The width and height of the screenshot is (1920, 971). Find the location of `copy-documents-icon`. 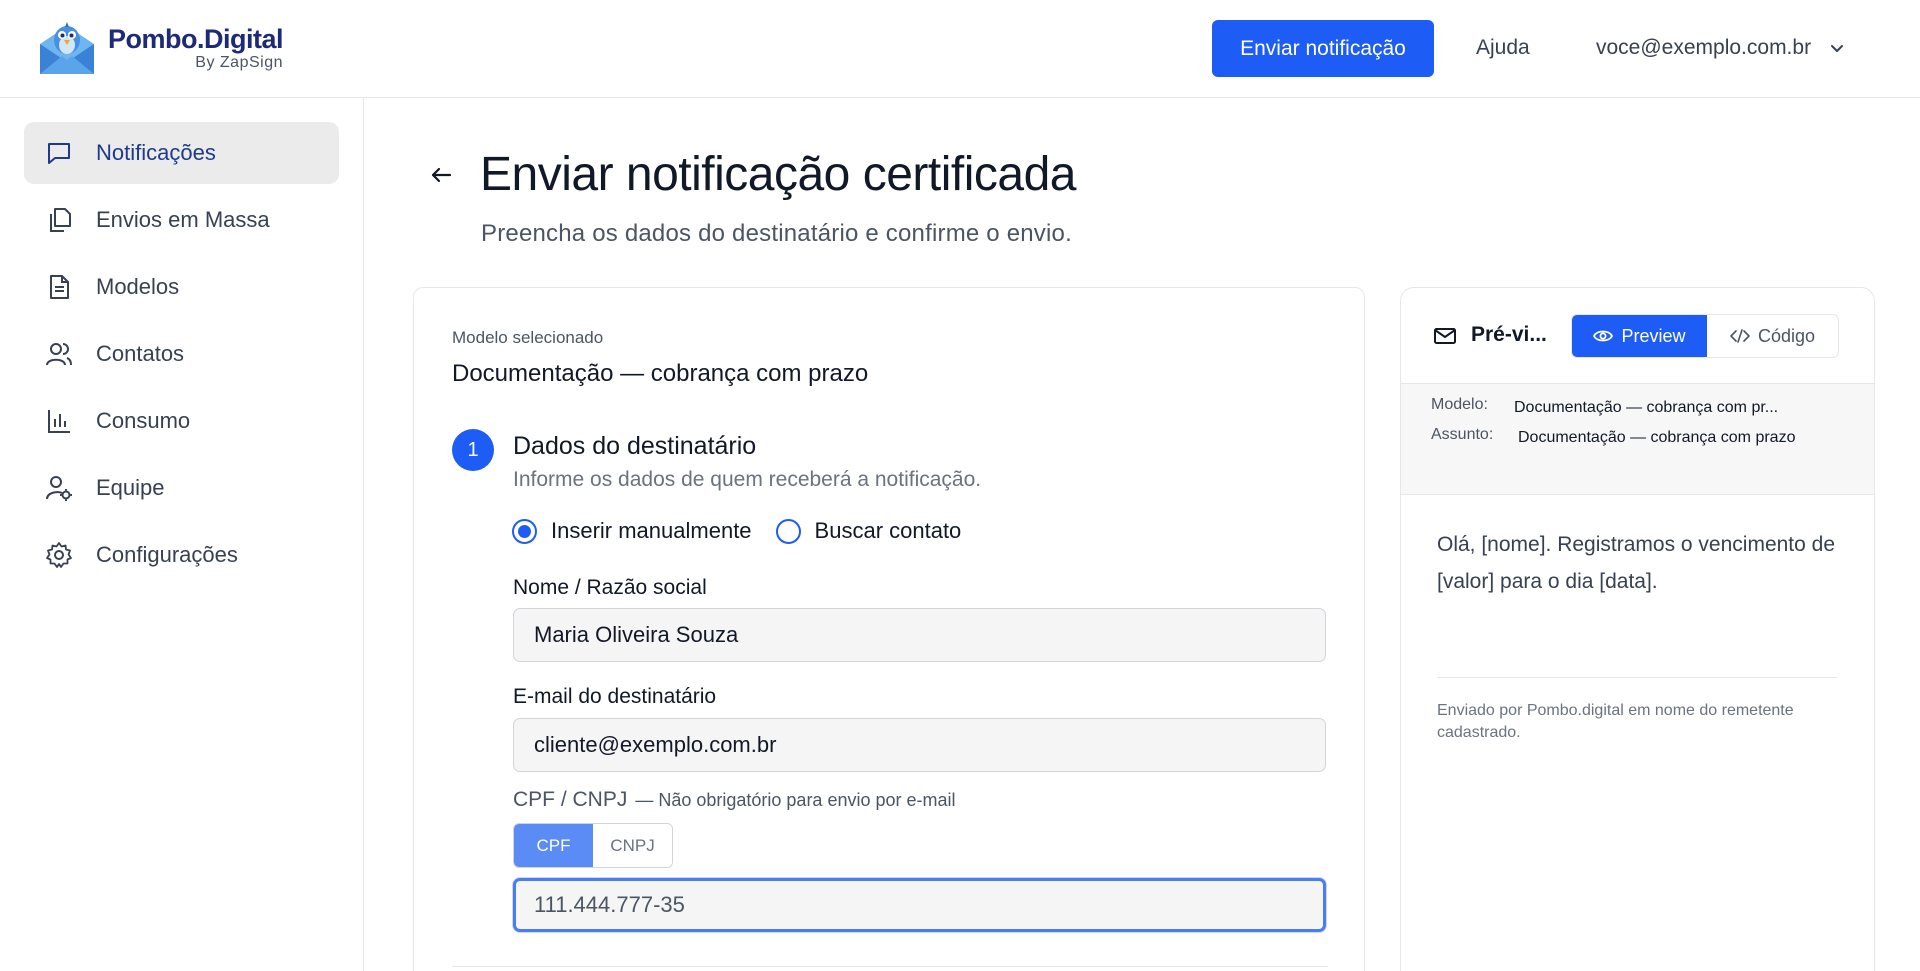

copy-documents-icon is located at coordinates (59, 220).